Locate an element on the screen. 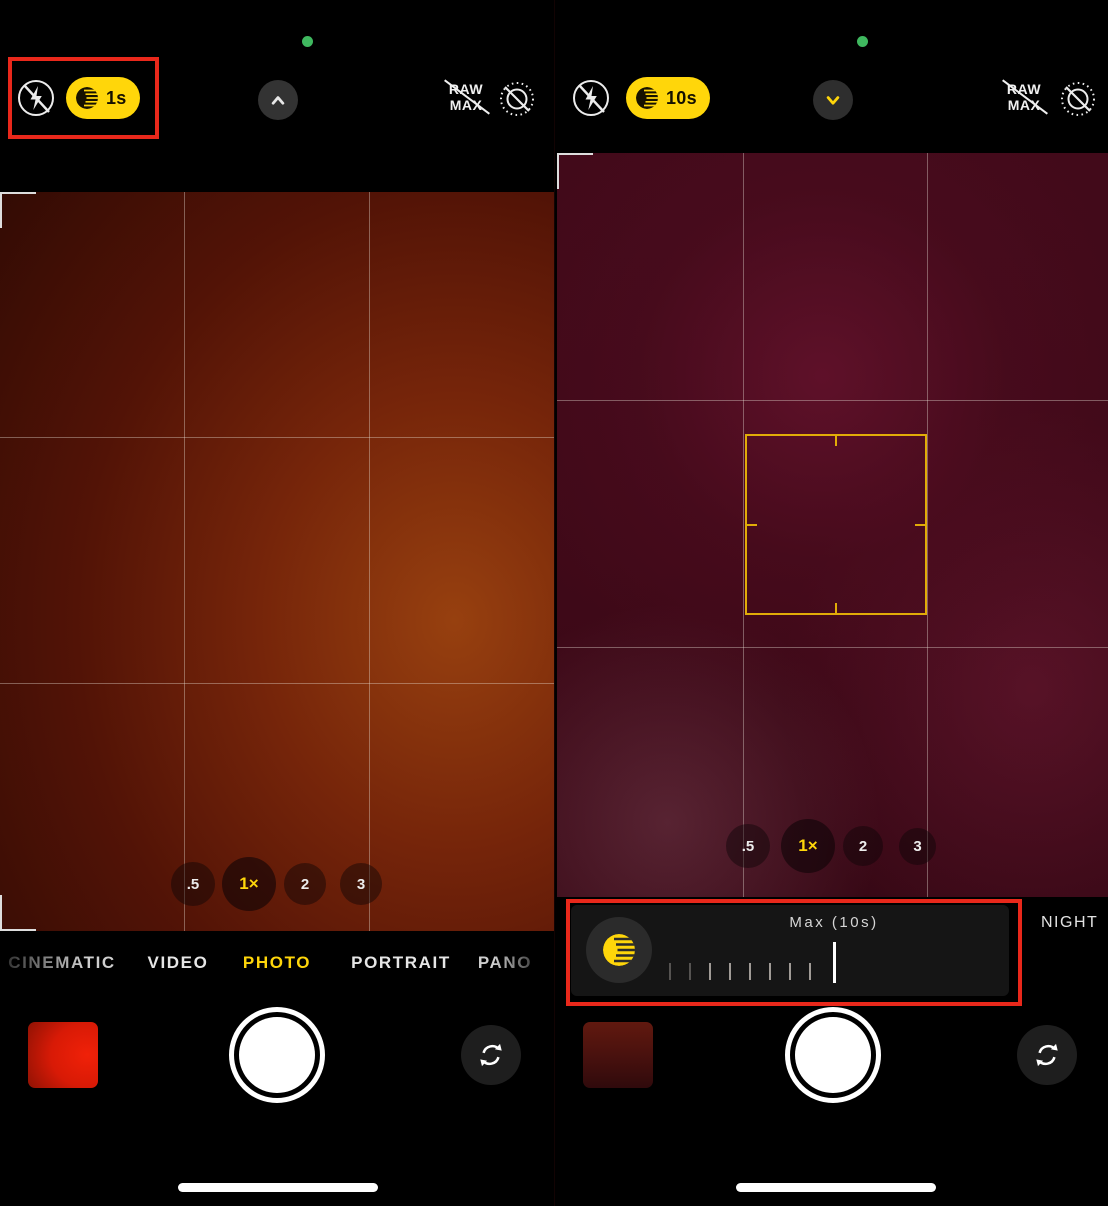  flash-off-button is located at coordinates (591, 98).